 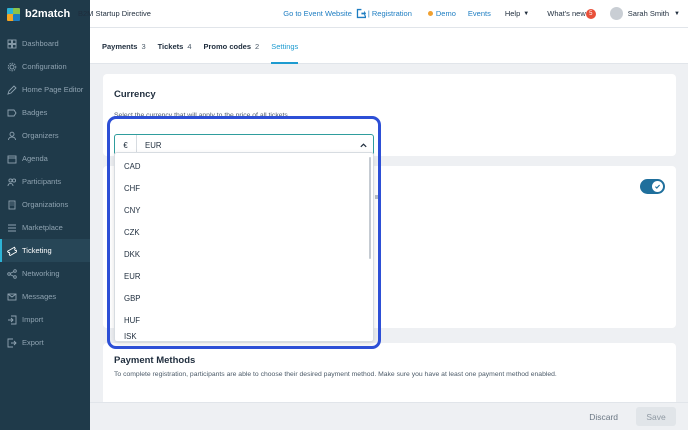 I want to click on sidebar-item-marketplace: Marketplace, so click(x=45, y=227).